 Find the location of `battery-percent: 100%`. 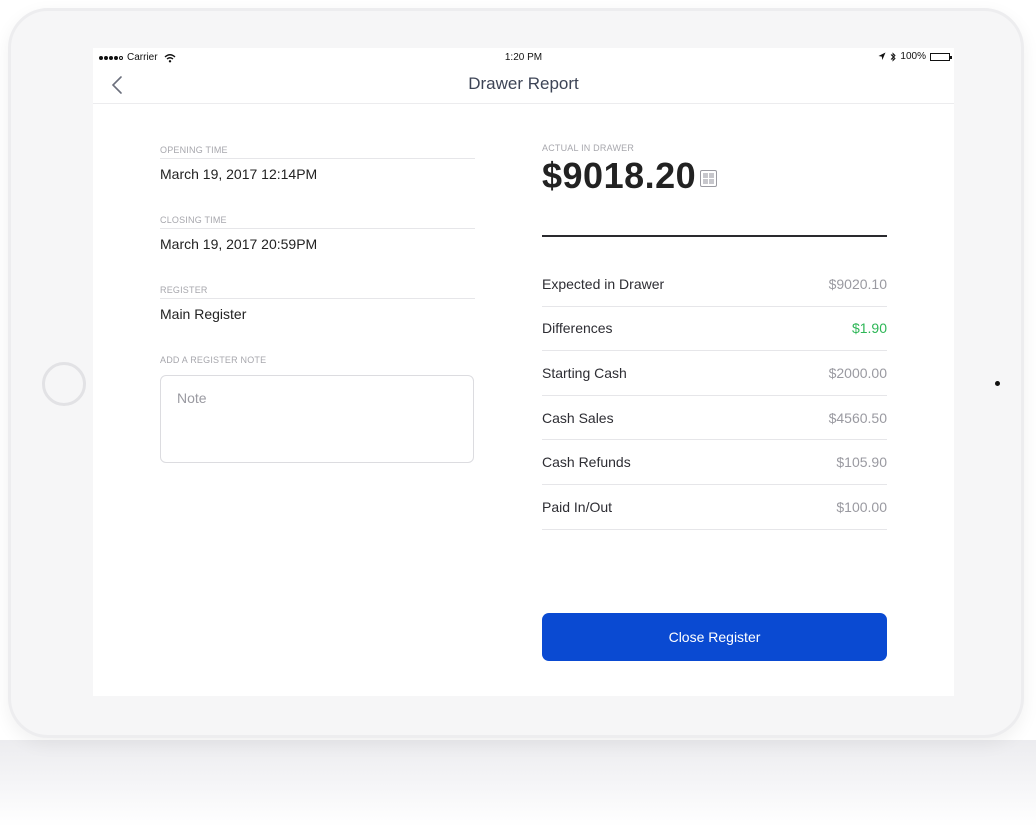

battery-percent: 100% is located at coordinates (913, 56).